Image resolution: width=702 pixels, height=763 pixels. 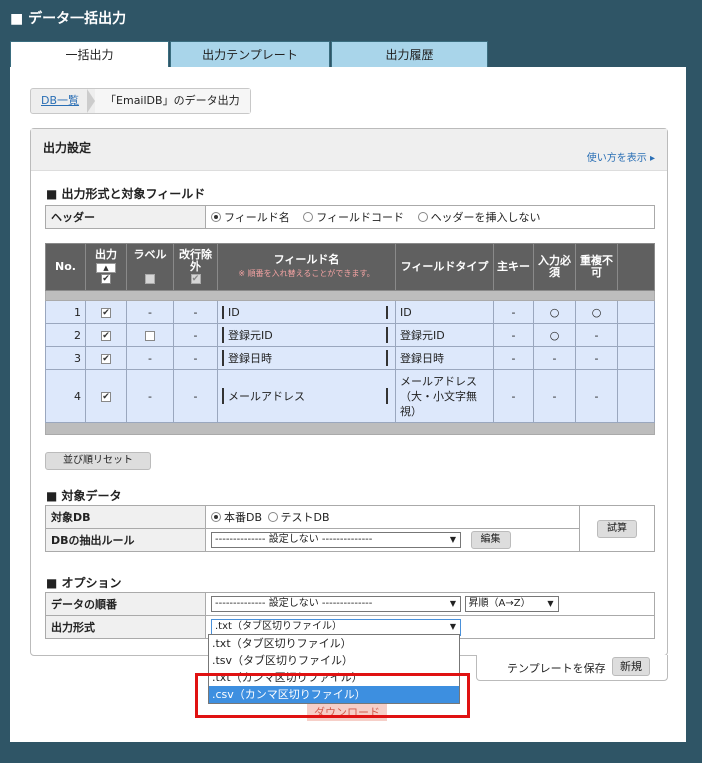 I want to click on header-label: ヘッダー, so click(x=125, y=217).